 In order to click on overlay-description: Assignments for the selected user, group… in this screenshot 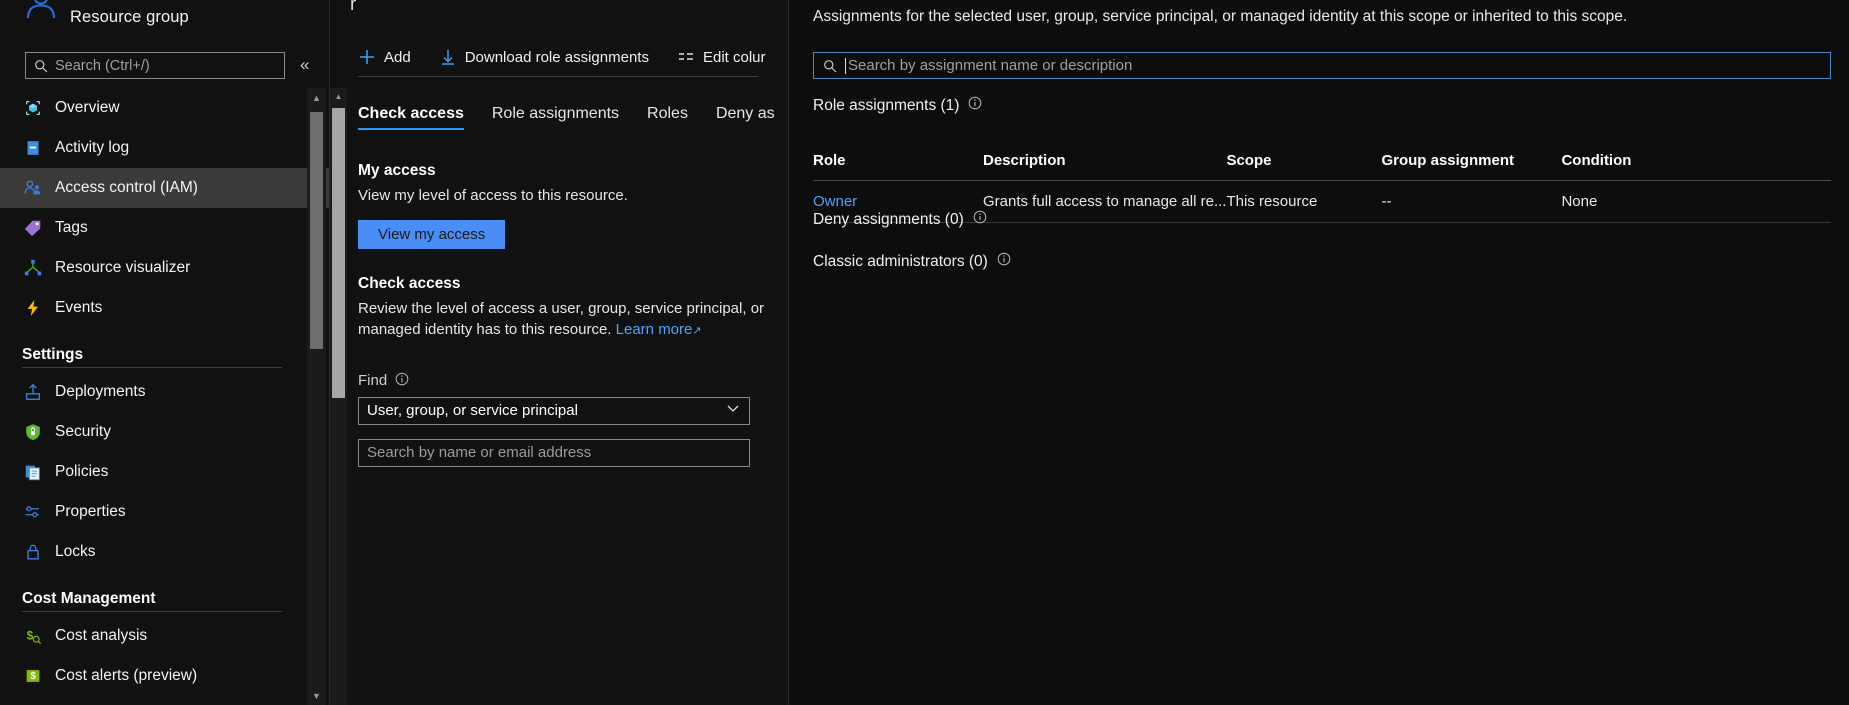, I will do `click(1220, 16)`.